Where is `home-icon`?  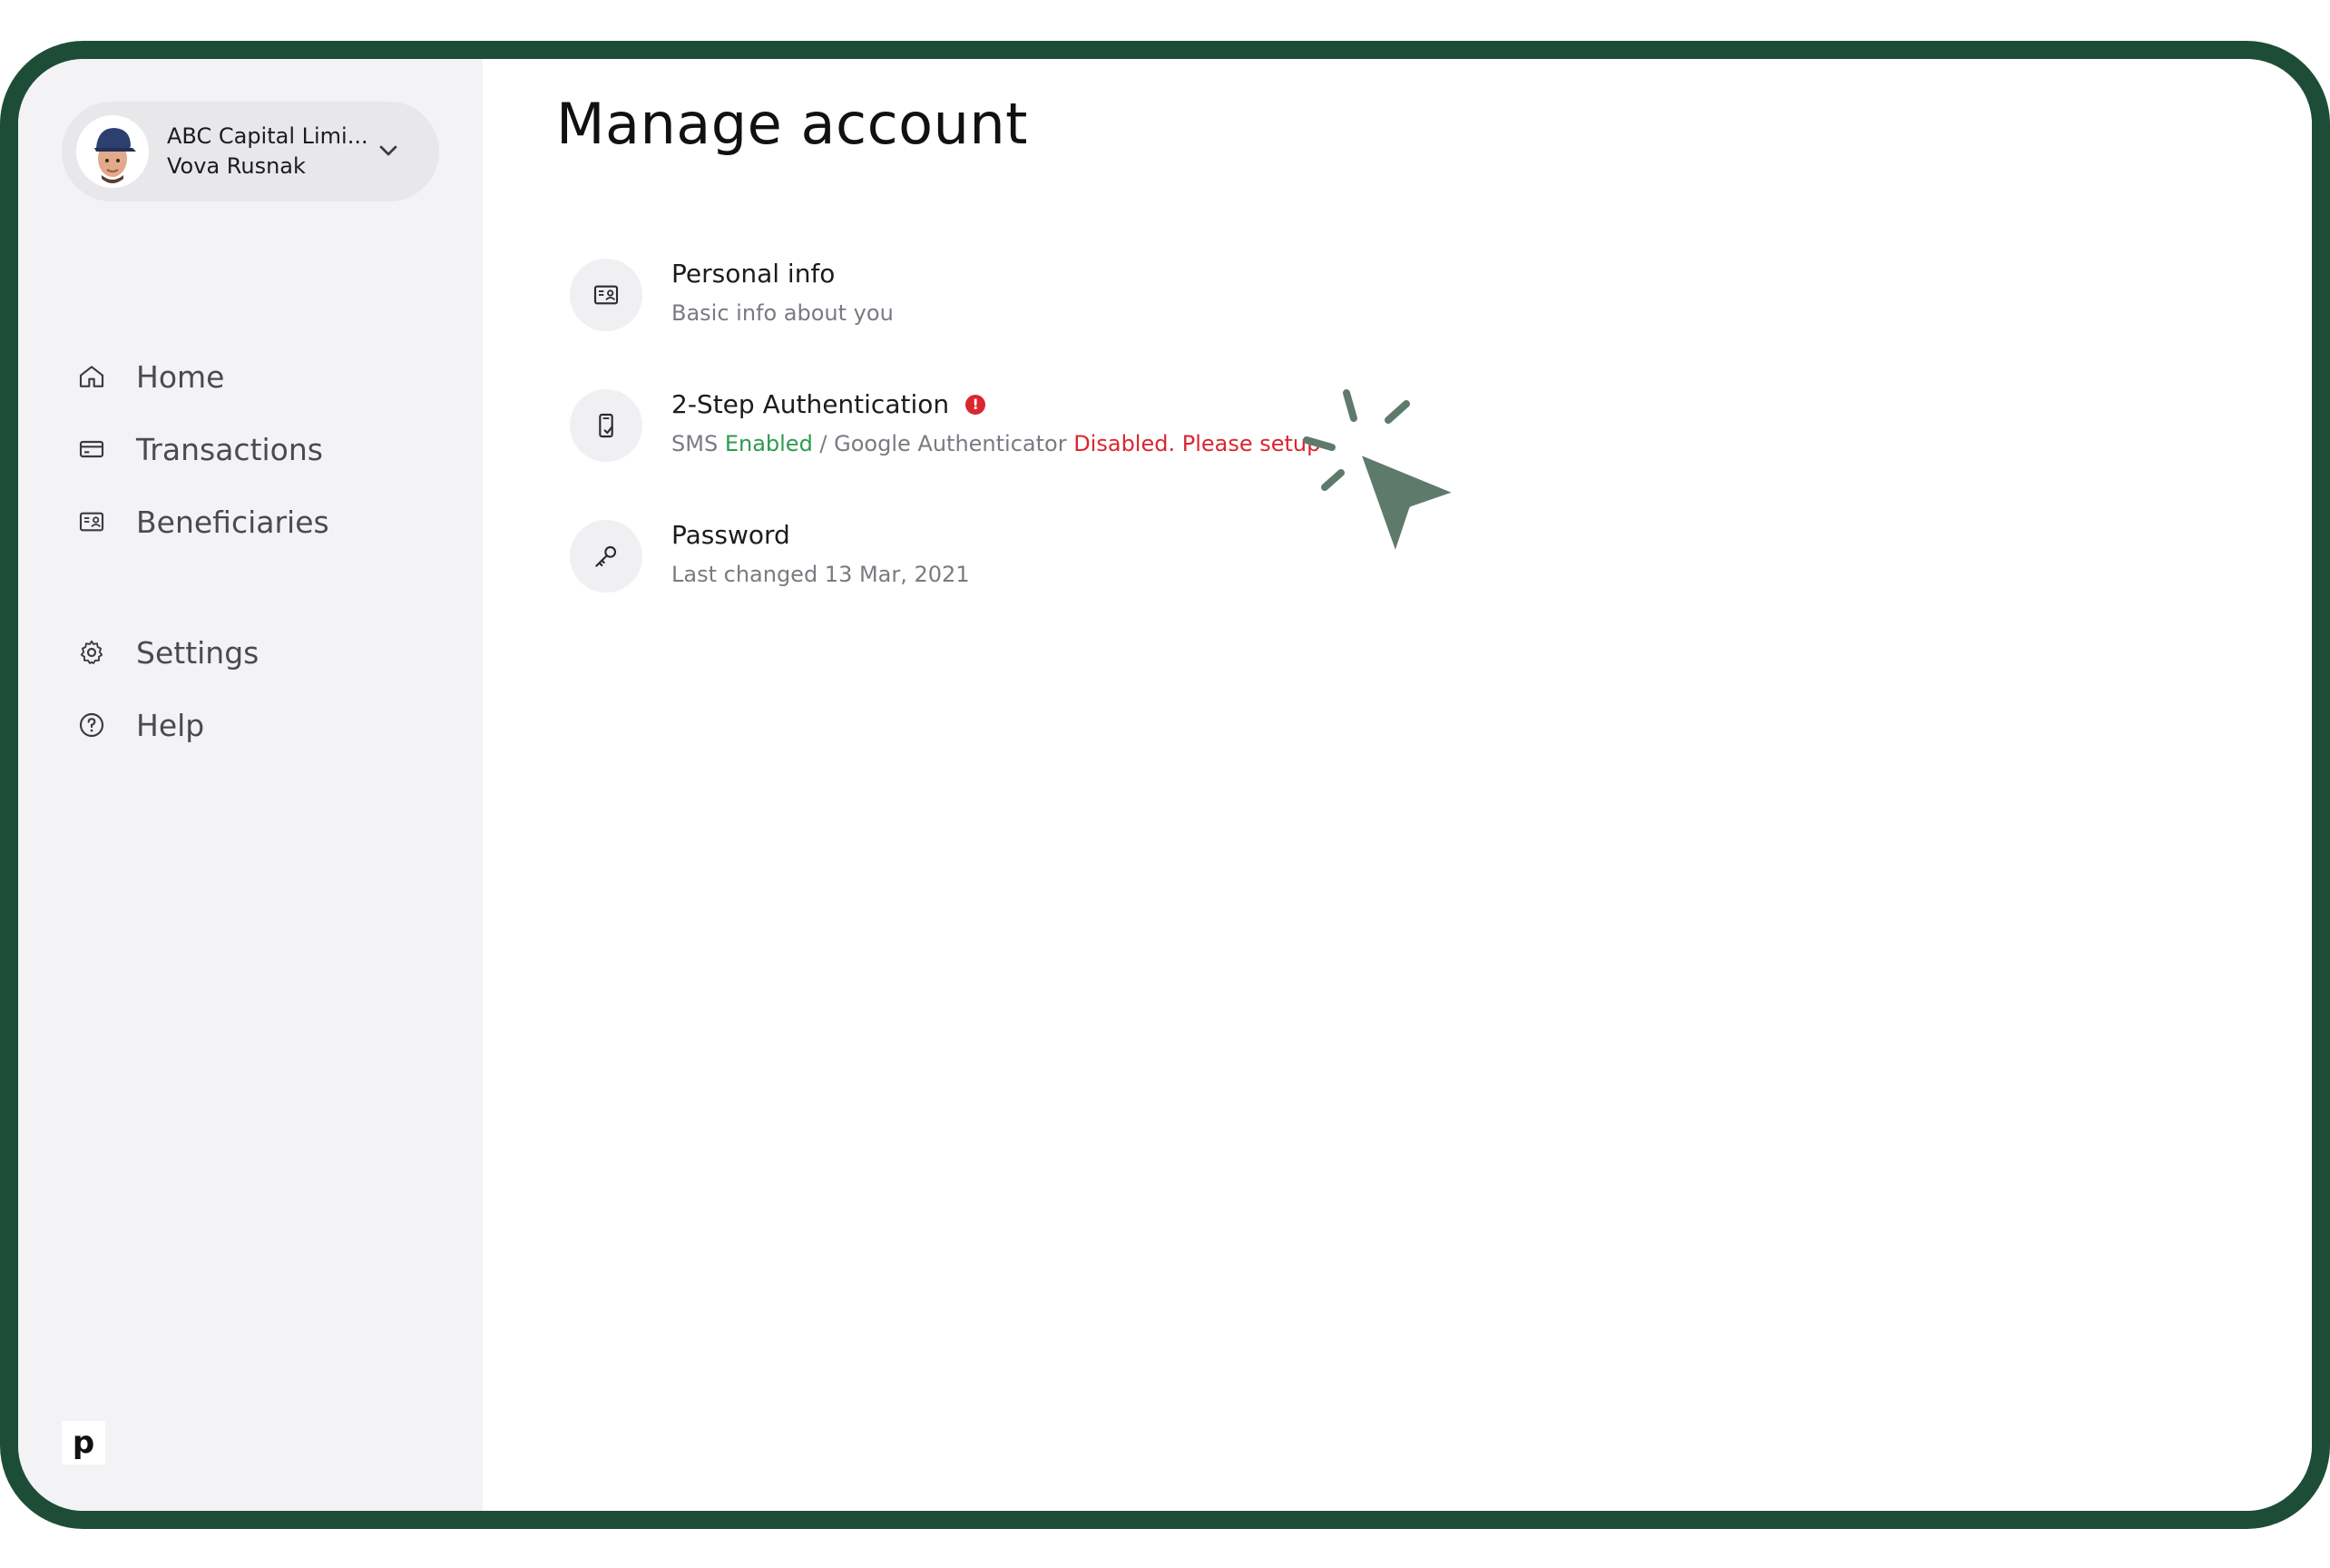 home-icon is located at coordinates (91, 376).